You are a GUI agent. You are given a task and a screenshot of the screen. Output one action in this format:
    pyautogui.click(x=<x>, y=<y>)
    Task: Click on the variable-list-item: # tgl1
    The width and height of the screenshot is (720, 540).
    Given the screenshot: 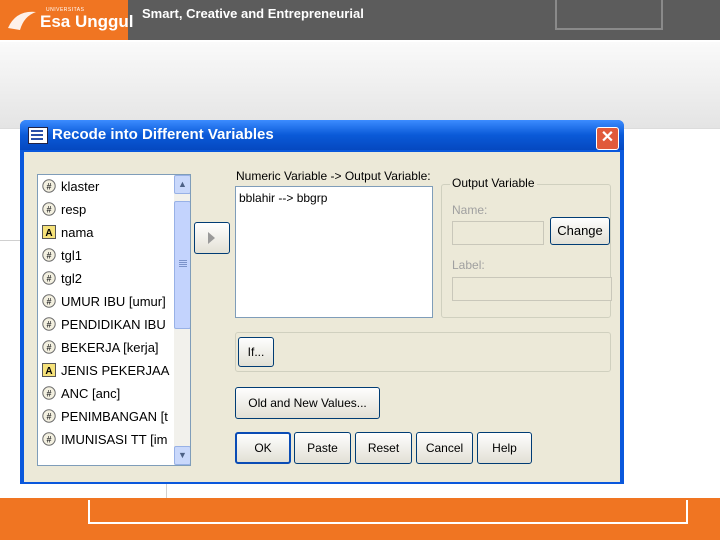 What is the action you would take?
    pyautogui.click(x=108, y=256)
    